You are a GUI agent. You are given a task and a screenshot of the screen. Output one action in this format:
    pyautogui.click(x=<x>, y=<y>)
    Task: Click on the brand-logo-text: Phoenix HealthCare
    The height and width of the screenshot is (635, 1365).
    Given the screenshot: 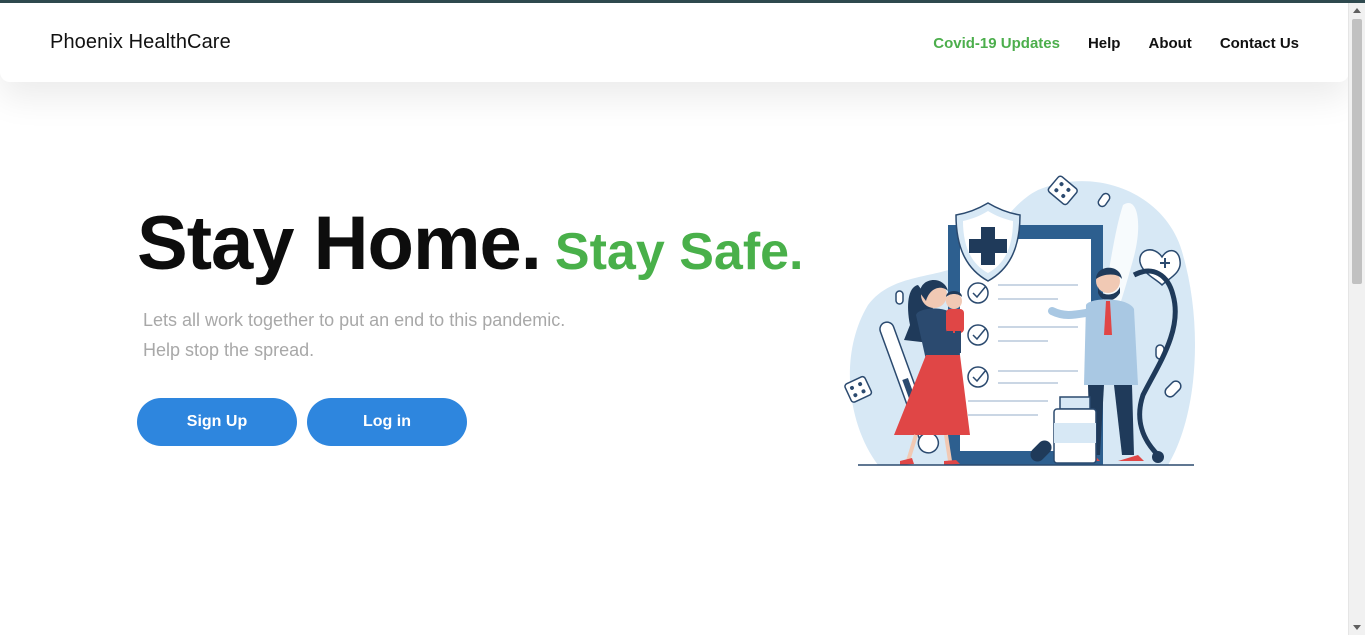 What is the action you would take?
    pyautogui.click(x=140, y=42)
    